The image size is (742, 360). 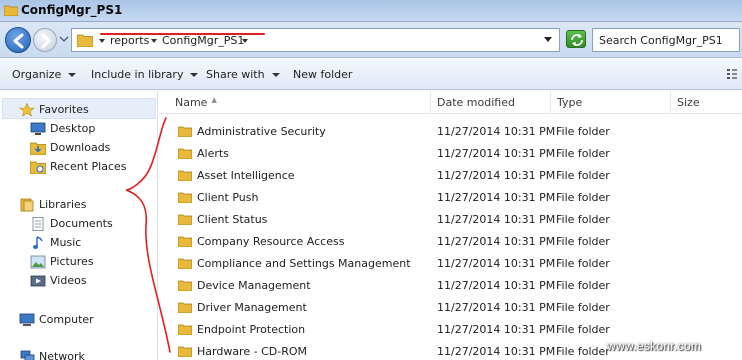 I want to click on forward-button, so click(x=45, y=40).